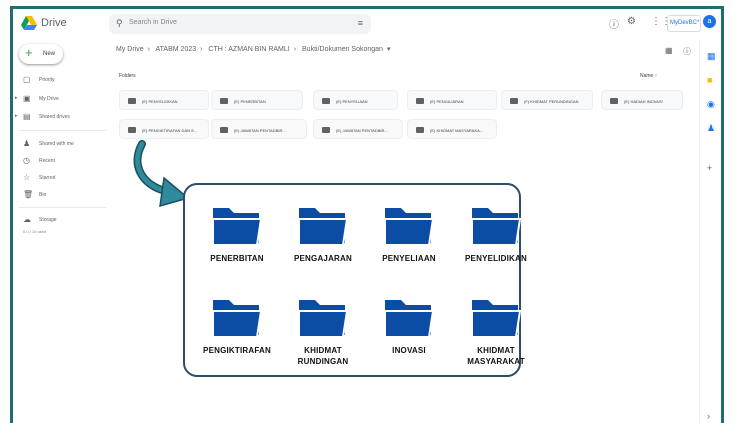 This screenshot has height=423, width=735. What do you see at coordinates (551, 101) in the screenshot?
I see `folder-name: (F) KHIDMAT PERUNDINGAN` at bounding box center [551, 101].